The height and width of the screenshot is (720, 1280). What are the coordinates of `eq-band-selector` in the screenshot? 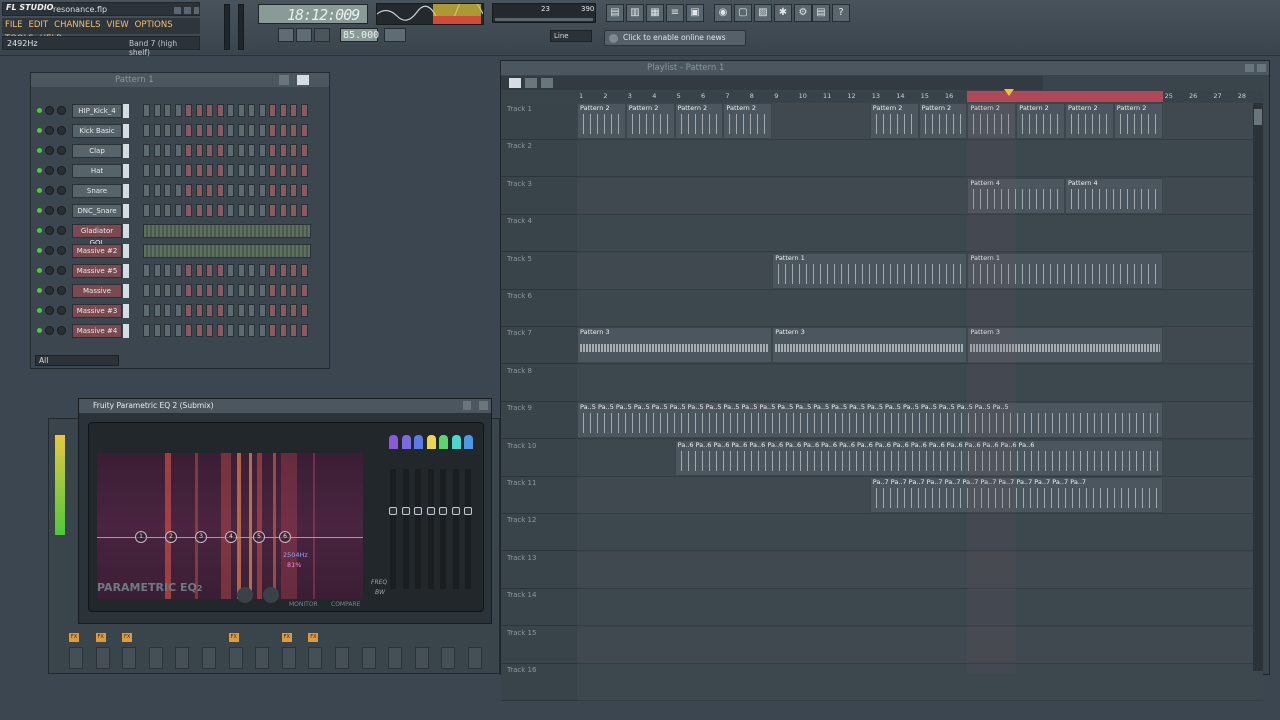 It's located at (443, 442).